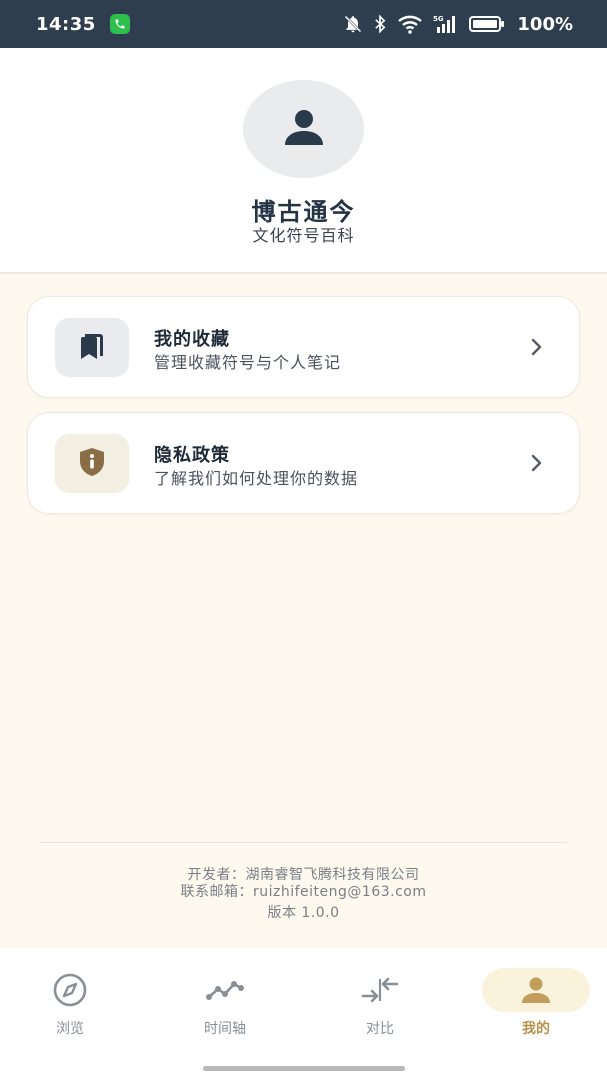  What do you see at coordinates (303, 842) in the screenshot?
I see `footer-divider` at bounding box center [303, 842].